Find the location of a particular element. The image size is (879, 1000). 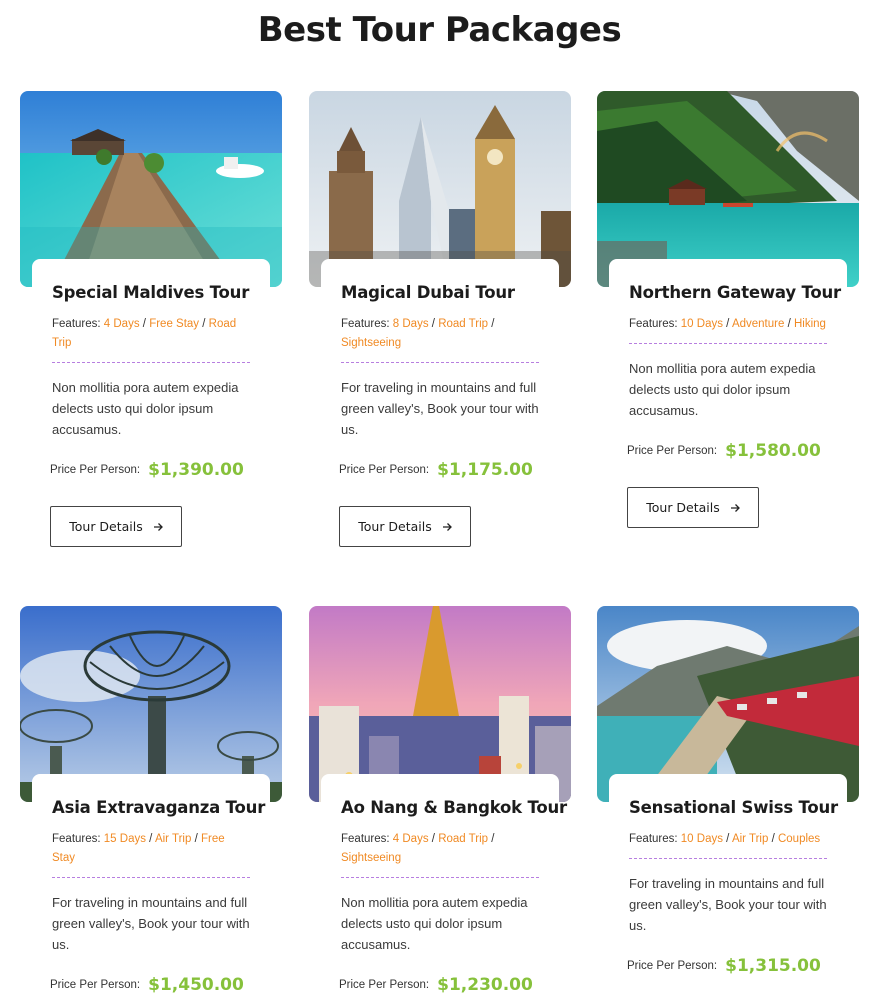

price-row: Price Per Person: $1,230.00 is located at coordinates (439, 985).